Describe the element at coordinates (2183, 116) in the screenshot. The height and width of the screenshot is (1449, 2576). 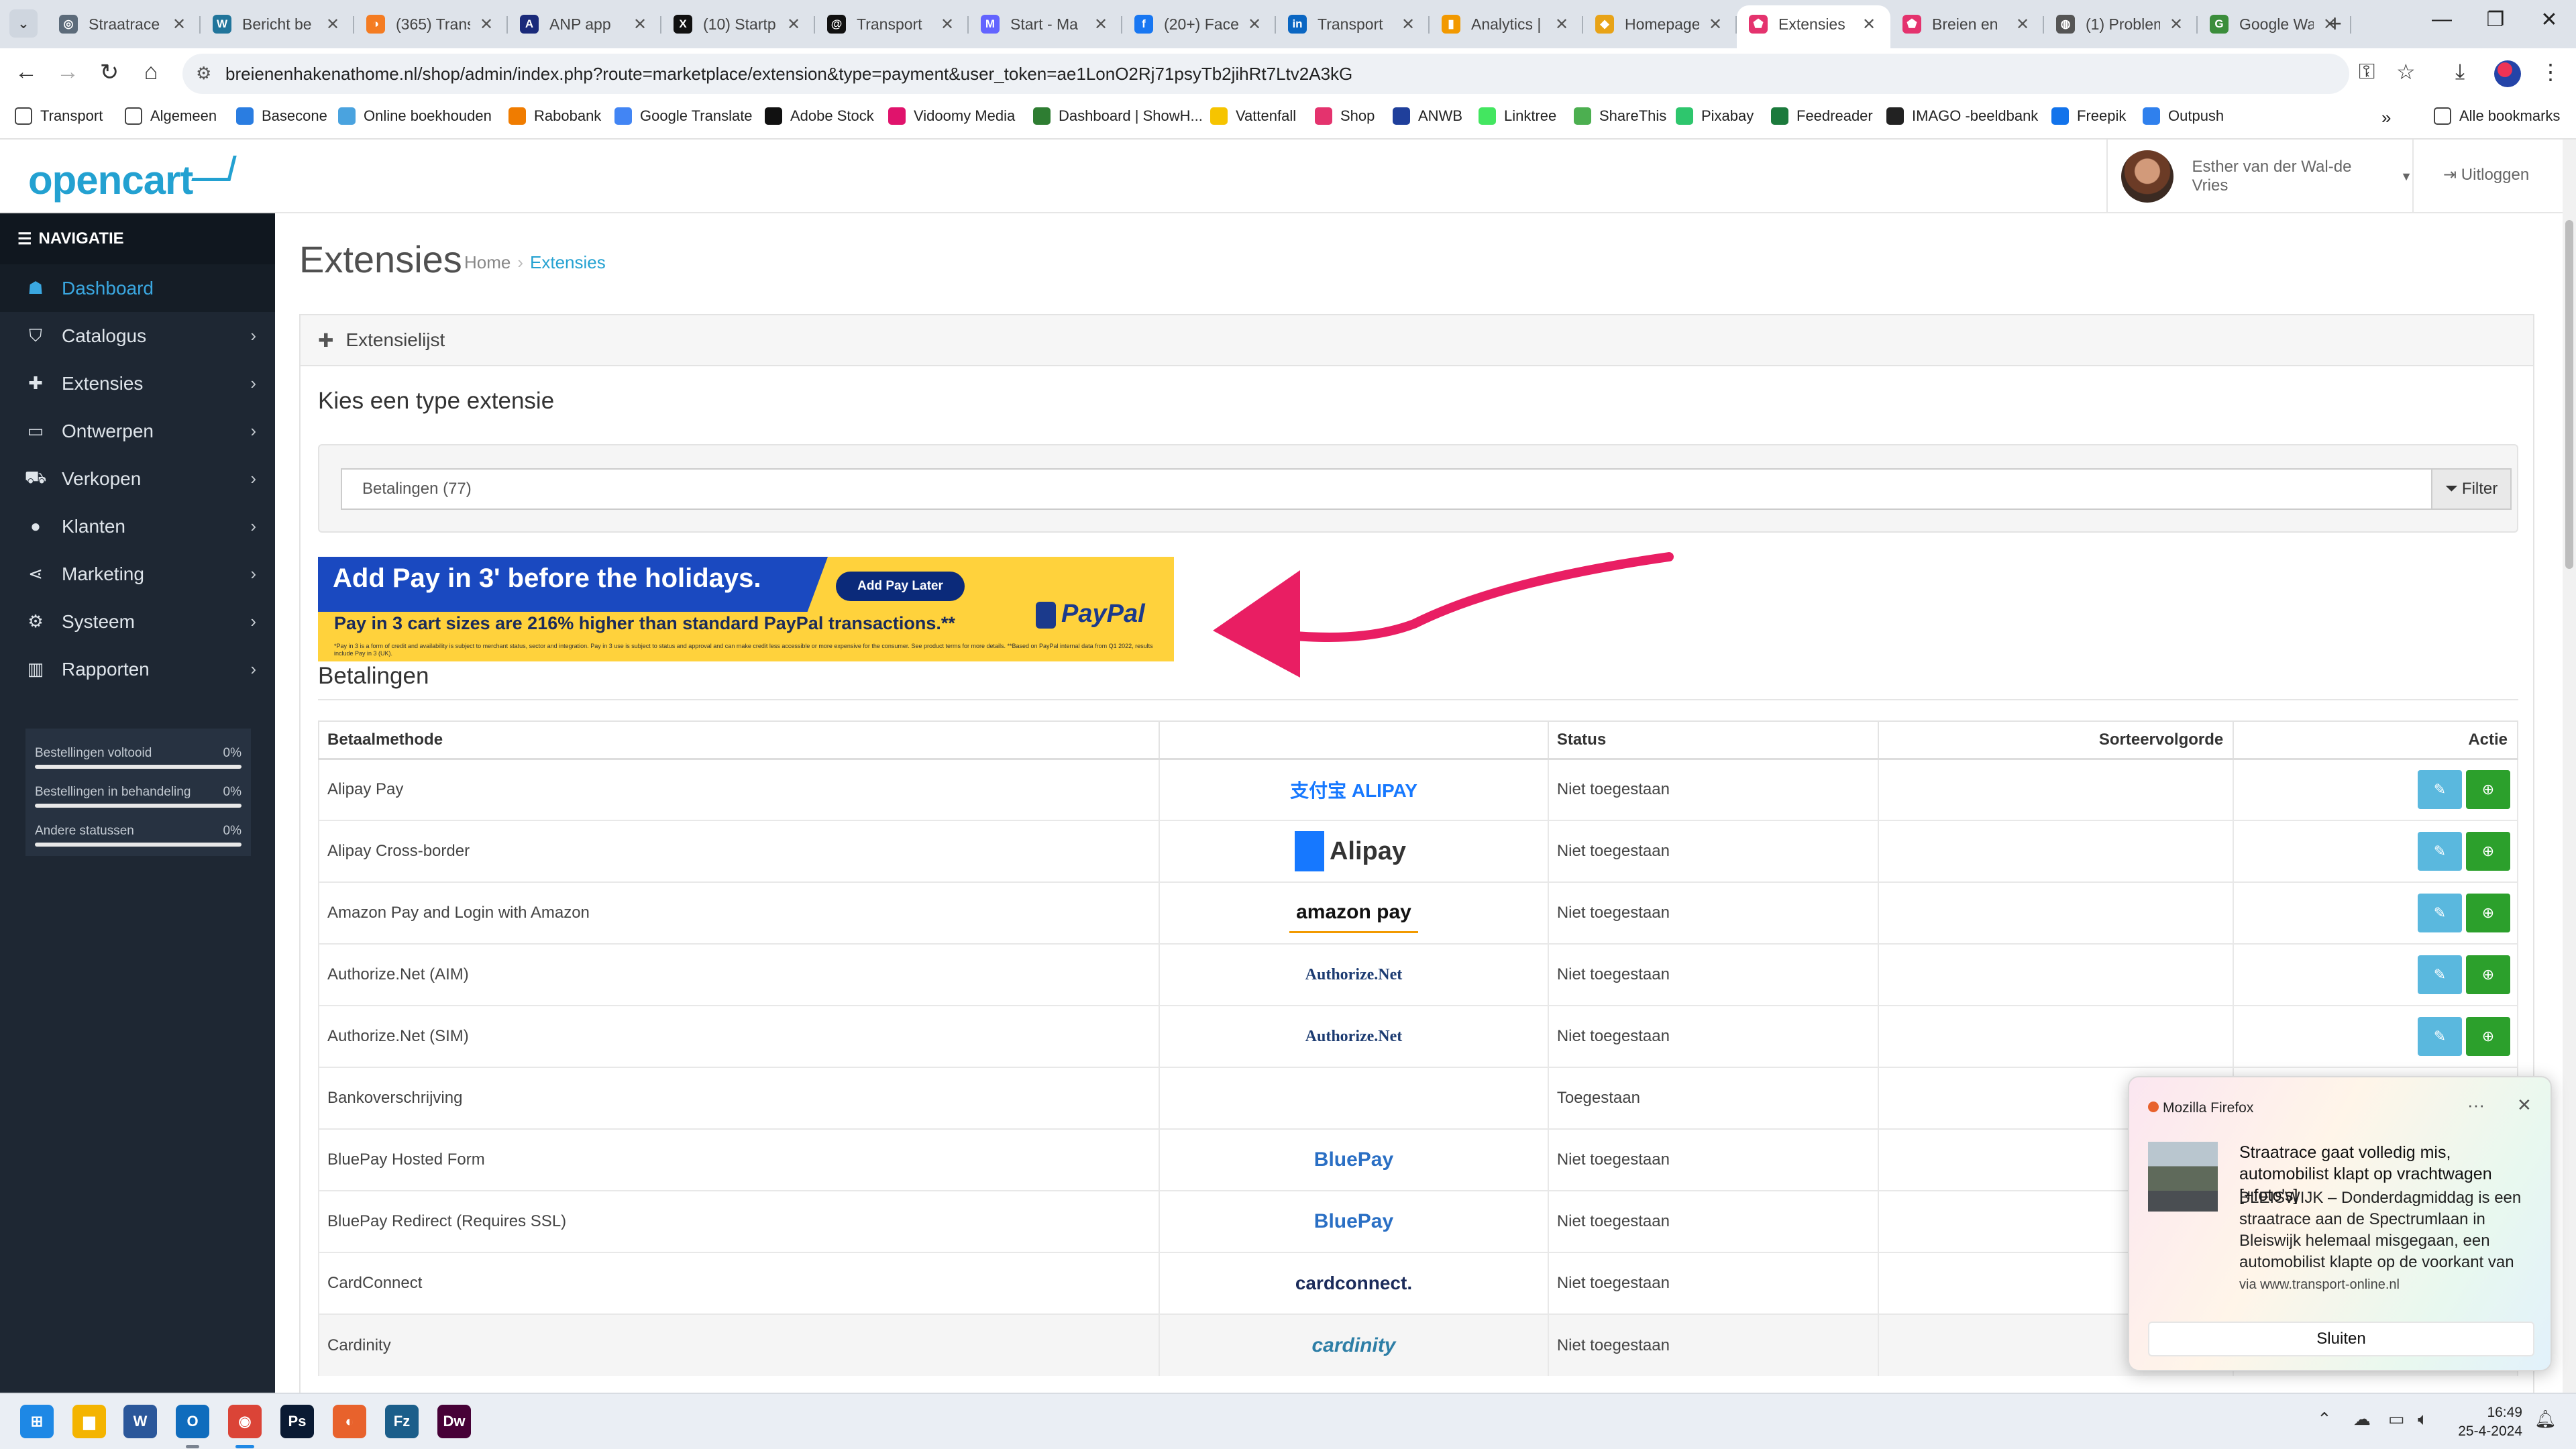
I see `bookmark-item: Outpush` at that location.